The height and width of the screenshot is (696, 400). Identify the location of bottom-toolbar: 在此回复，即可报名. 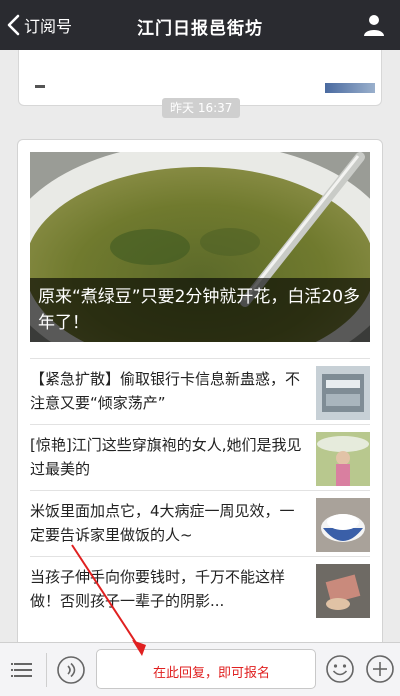
(200, 669).